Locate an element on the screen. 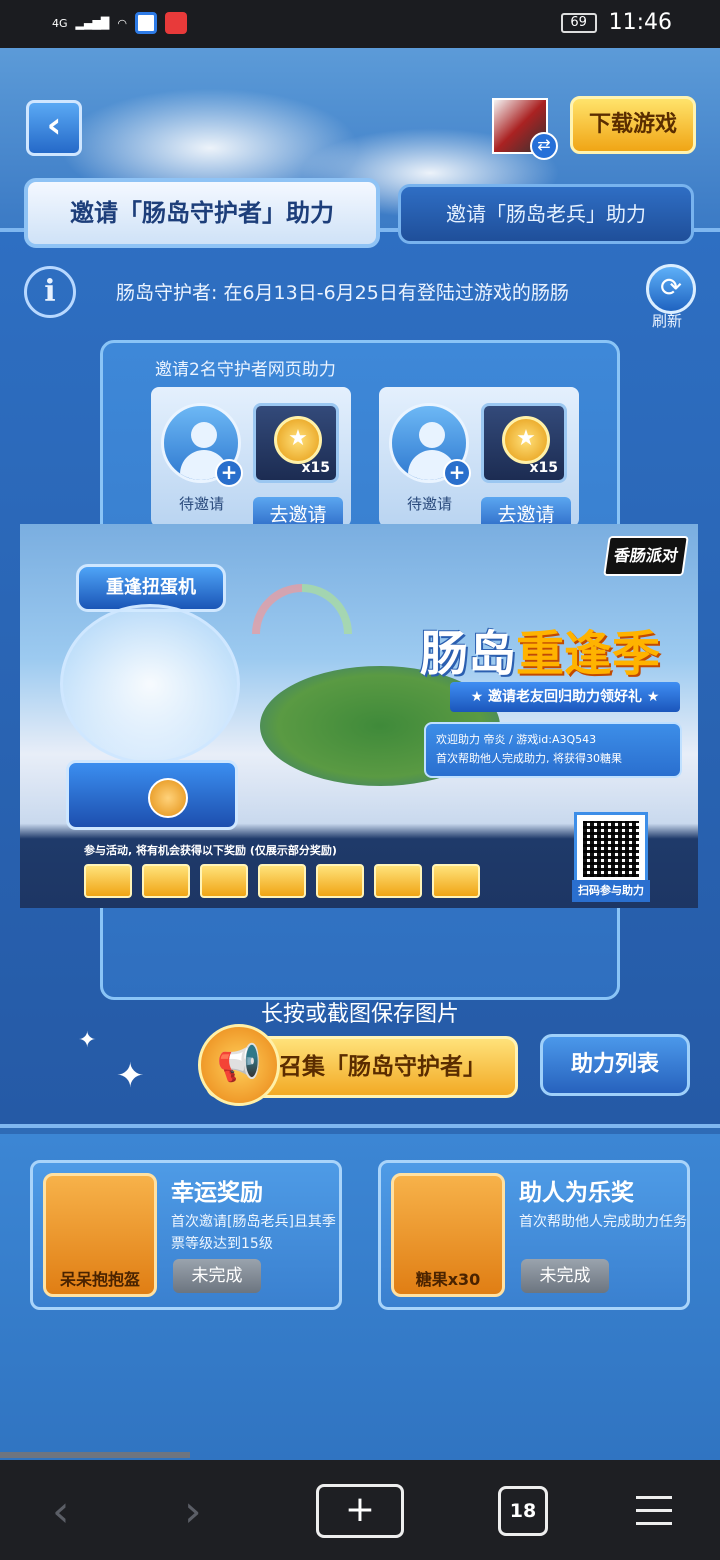 The width and height of the screenshot is (720, 1560). invite-title: 邀请2名守护者网页助力 is located at coordinates (245, 370).